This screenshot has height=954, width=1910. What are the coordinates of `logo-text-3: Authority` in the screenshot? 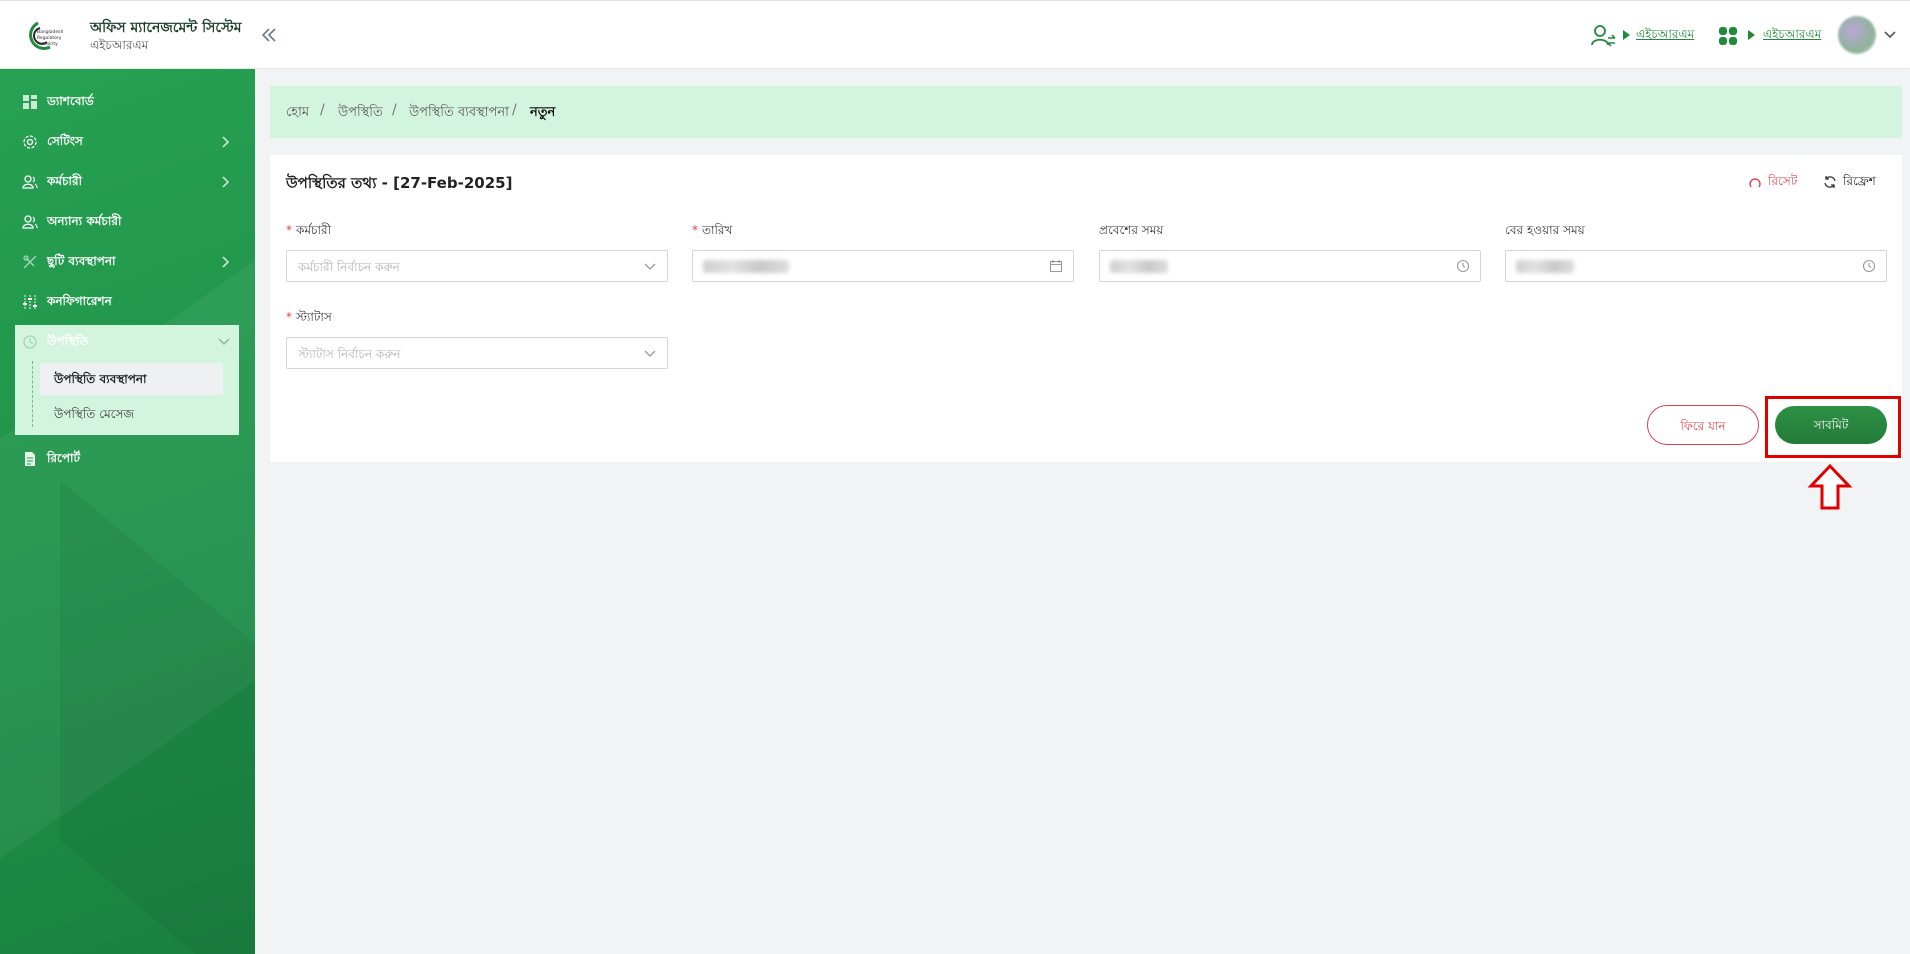 It's located at (47, 44).